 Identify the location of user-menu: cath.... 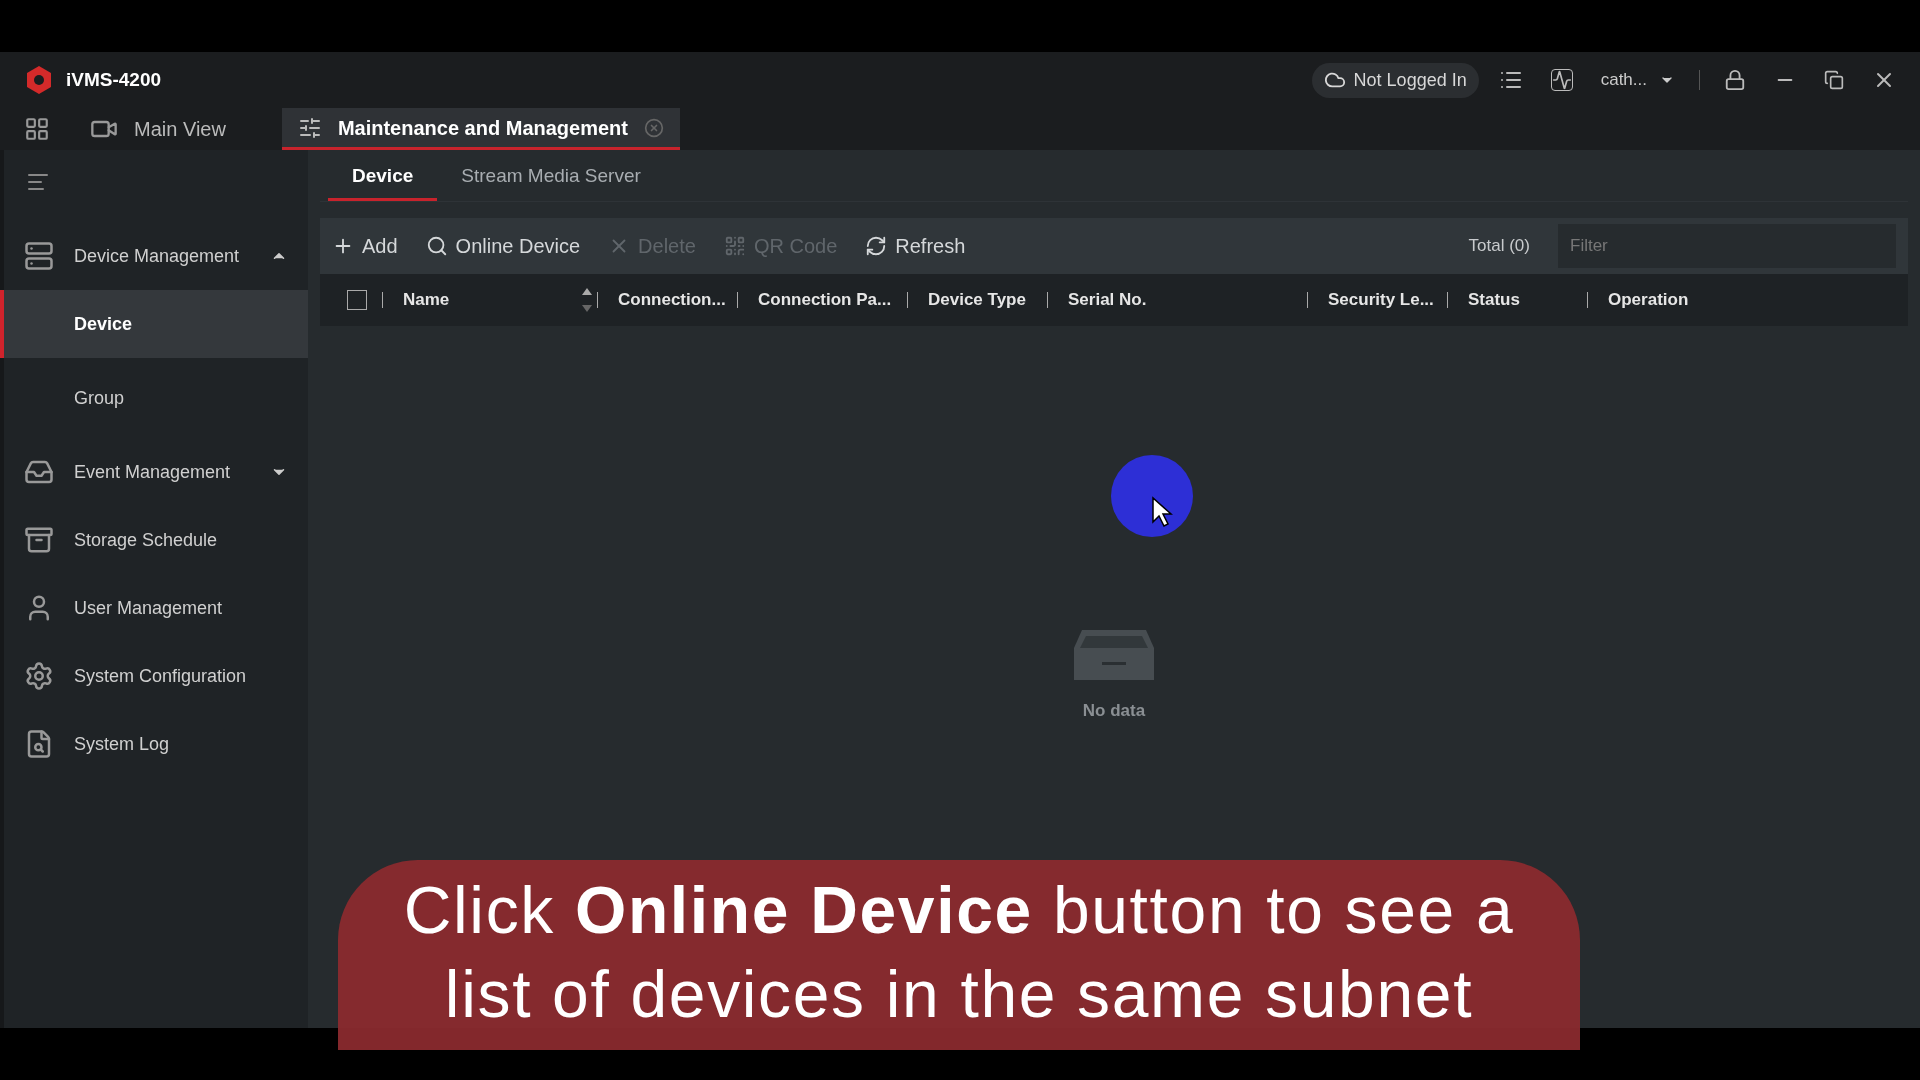
(1637, 80).